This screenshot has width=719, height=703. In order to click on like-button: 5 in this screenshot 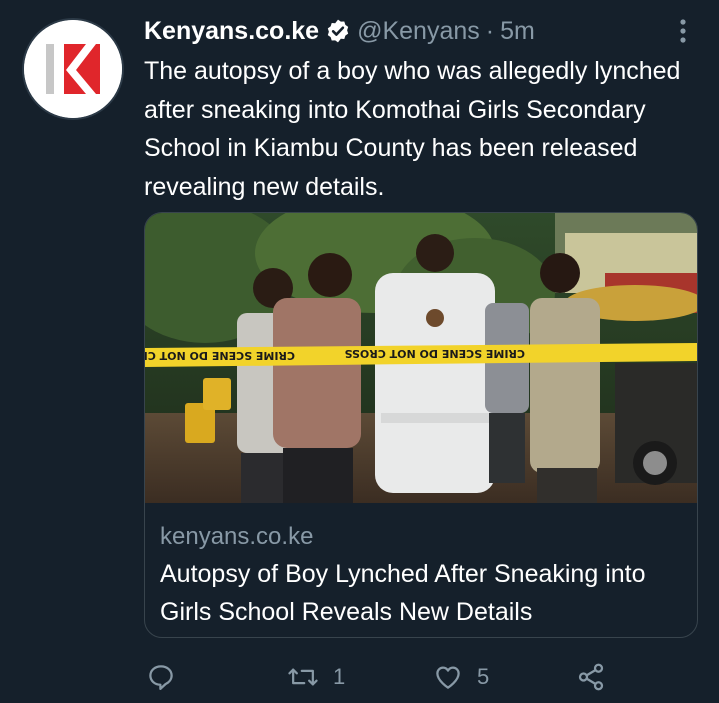, I will do `click(461, 677)`.